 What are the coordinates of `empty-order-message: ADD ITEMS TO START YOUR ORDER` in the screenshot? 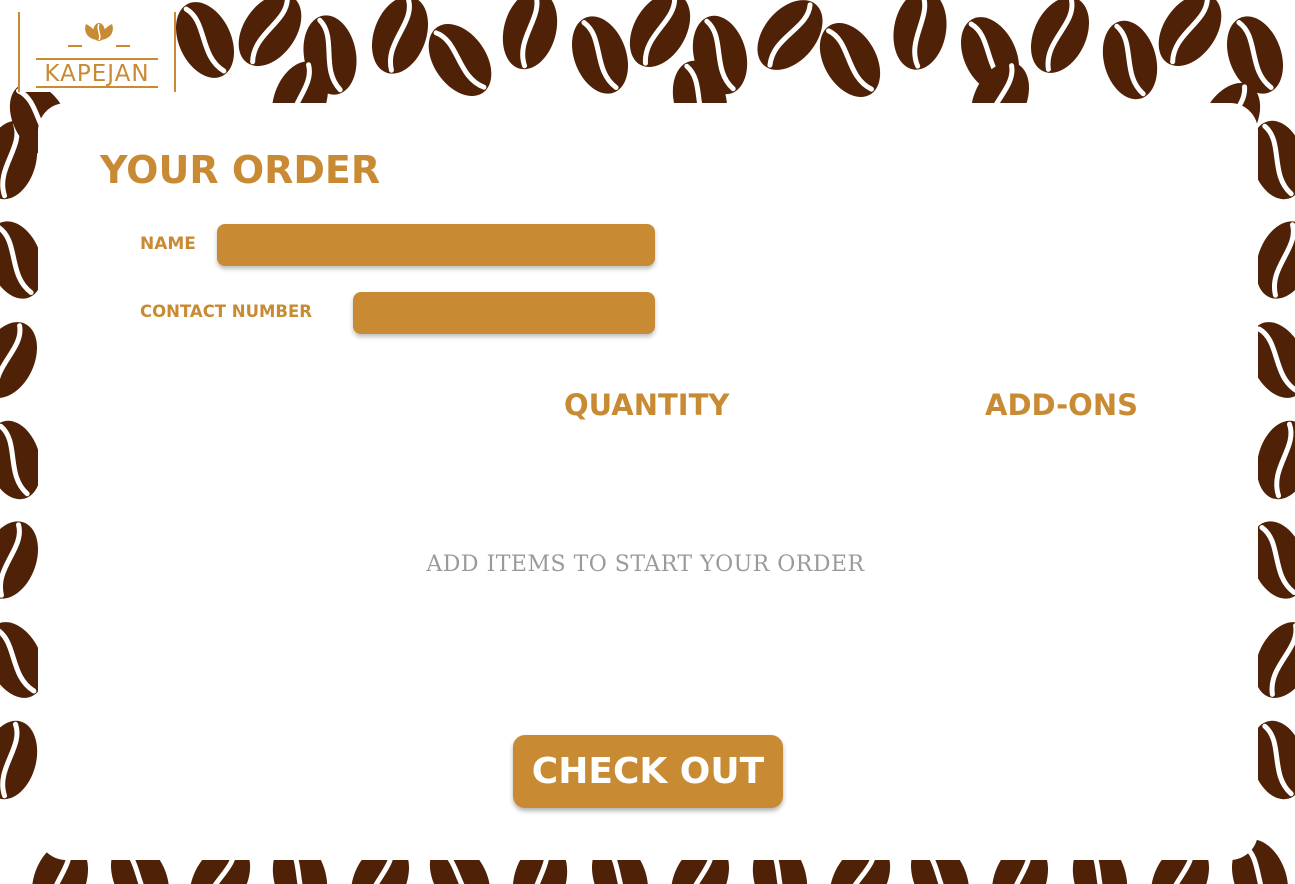 It's located at (645, 564).